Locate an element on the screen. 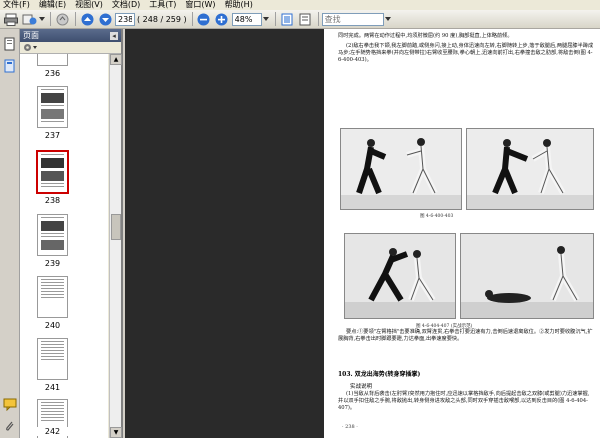 The image size is (600, 438). thumbnail-label: 239 is located at coordinates (52, 263).